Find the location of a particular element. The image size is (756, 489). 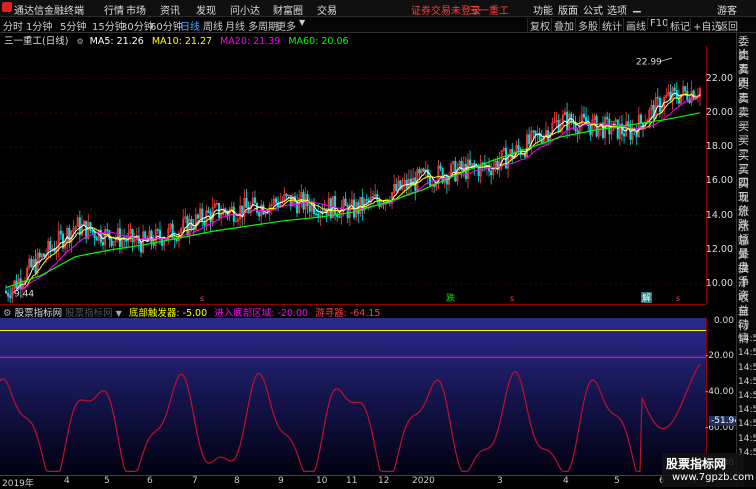

date-tick-label: 6 is located at coordinates (150, 481).